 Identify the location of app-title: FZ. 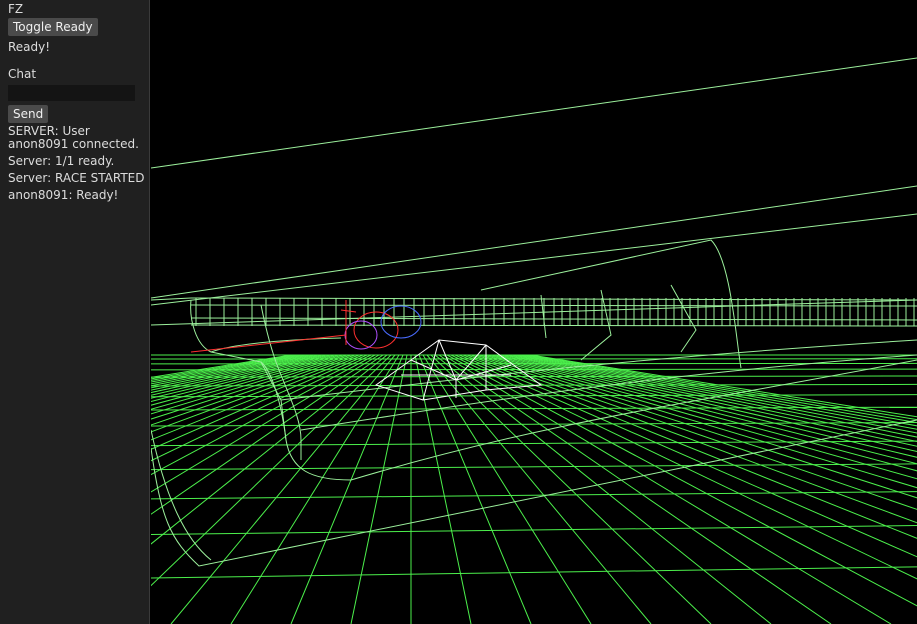
(16, 9).